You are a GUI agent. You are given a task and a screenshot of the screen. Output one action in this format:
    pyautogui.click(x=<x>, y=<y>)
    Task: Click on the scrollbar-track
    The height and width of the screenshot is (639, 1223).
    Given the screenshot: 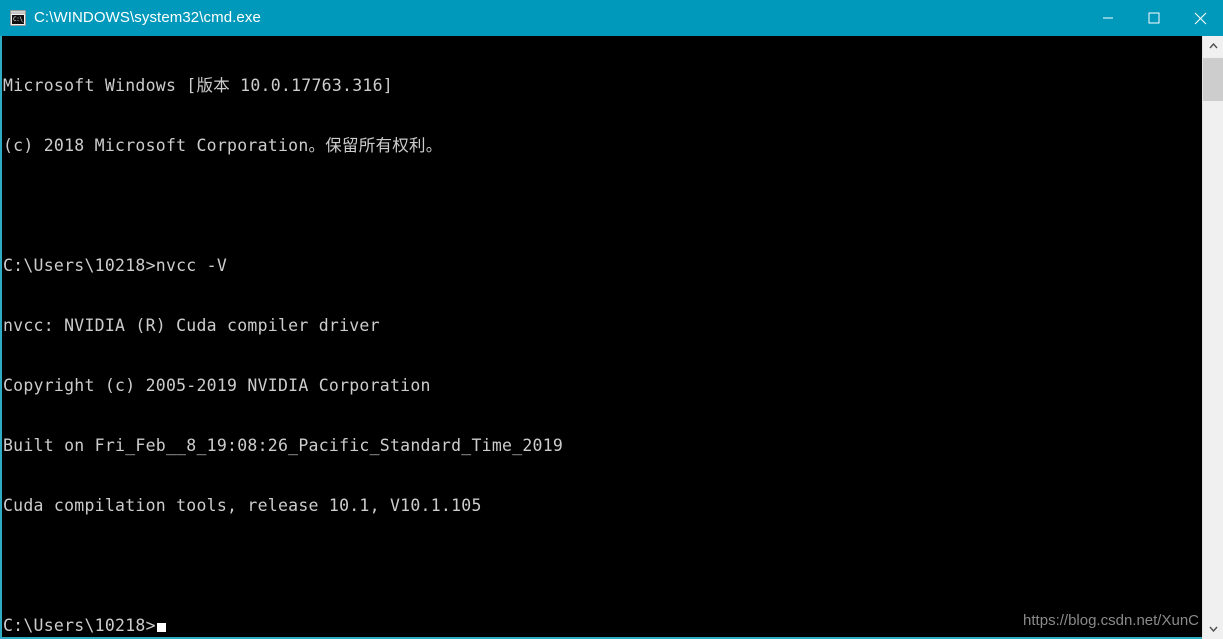 What is the action you would take?
    pyautogui.click(x=1213, y=337)
    